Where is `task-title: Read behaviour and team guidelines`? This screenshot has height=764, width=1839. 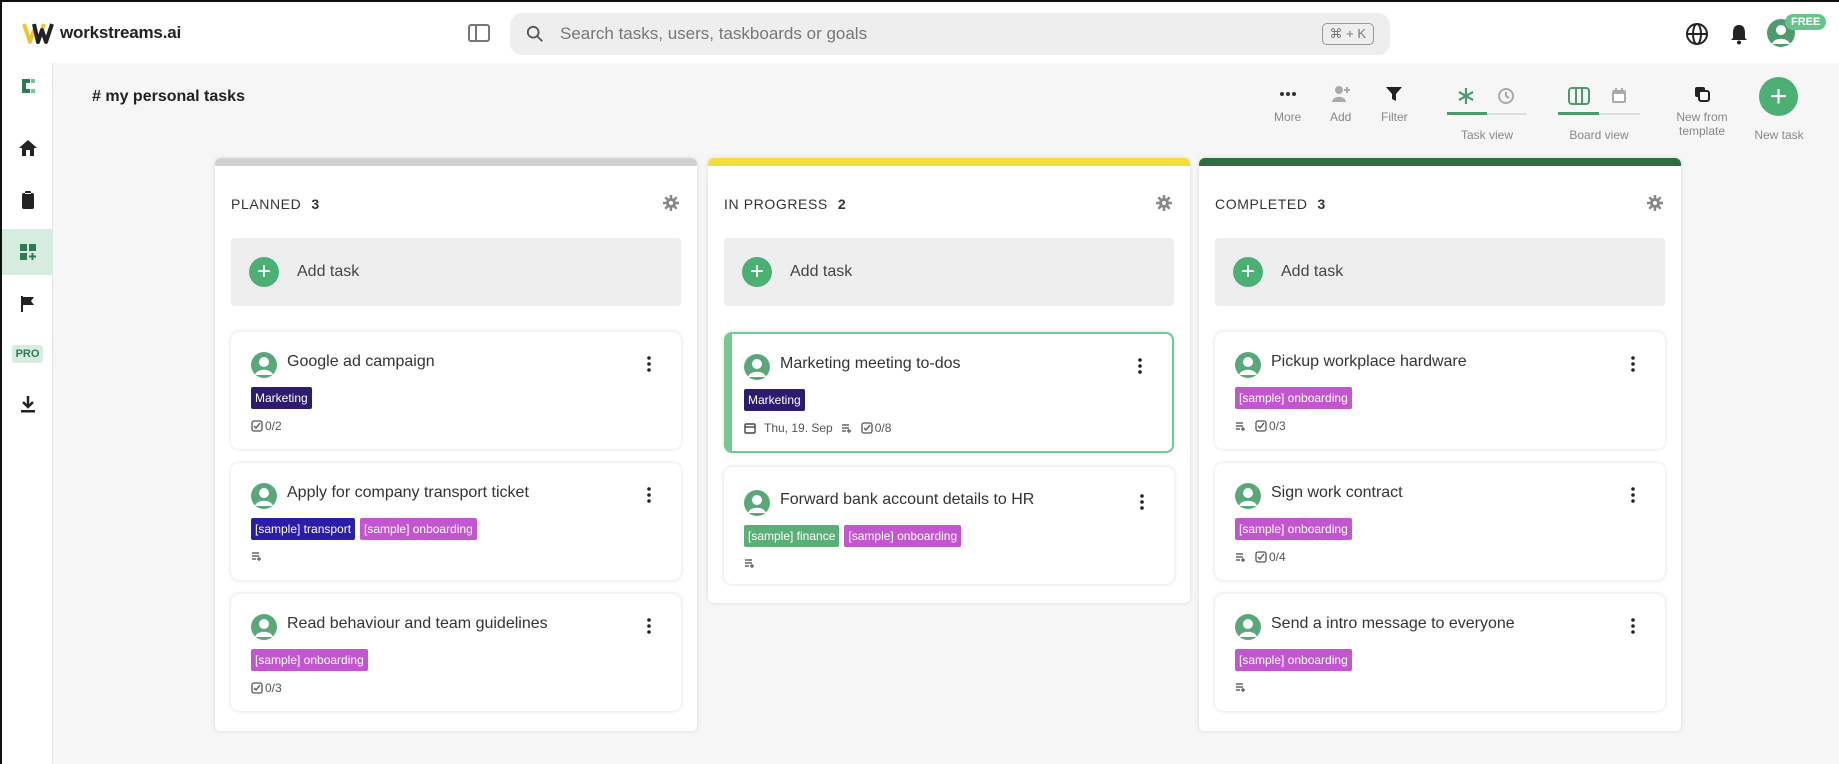
task-title: Read behaviour and team guidelines is located at coordinates (417, 624).